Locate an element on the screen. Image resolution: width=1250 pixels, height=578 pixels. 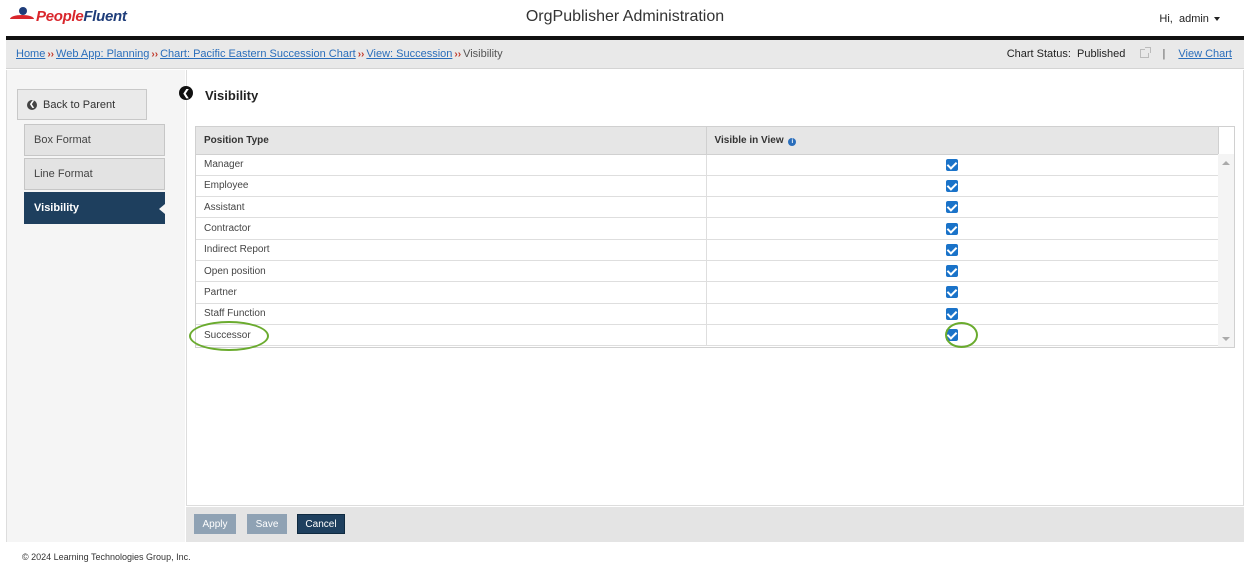
info-icon: i is located at coordinates (792, 141).